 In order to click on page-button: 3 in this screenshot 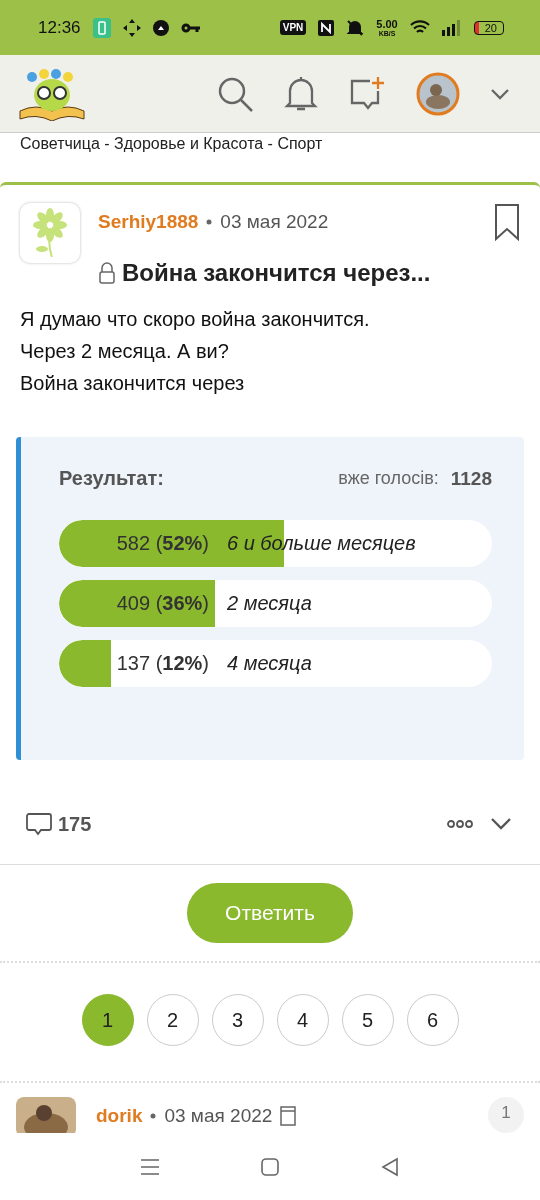, I will do `click(237, 1020)`.